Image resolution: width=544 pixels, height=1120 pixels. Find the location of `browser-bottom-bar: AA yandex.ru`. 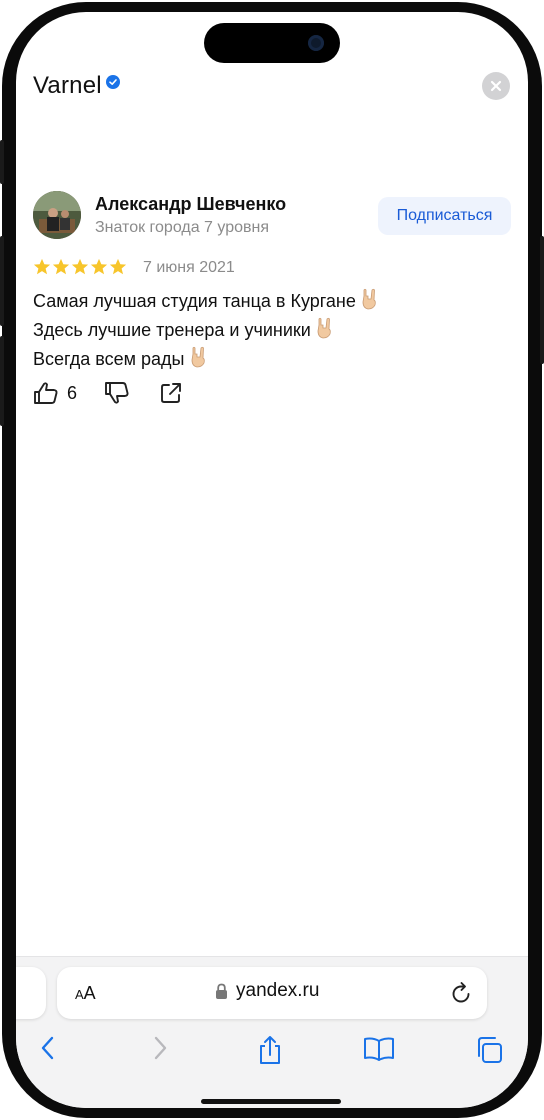

browser-bottom-bar: AA yandex.ru is located at coordinates (272, 1032).